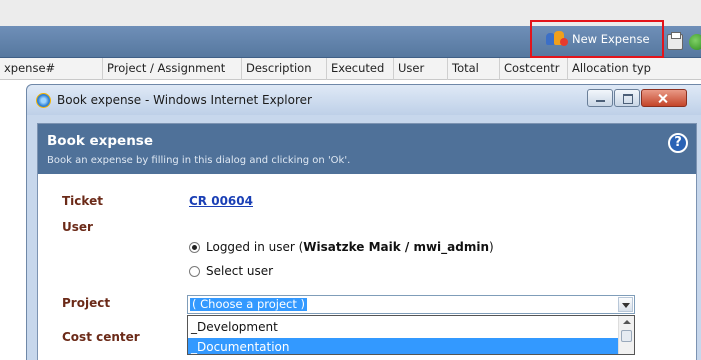 This screenshot has height=360, width=701. I want to click on minimize-button, so click(600, 98).